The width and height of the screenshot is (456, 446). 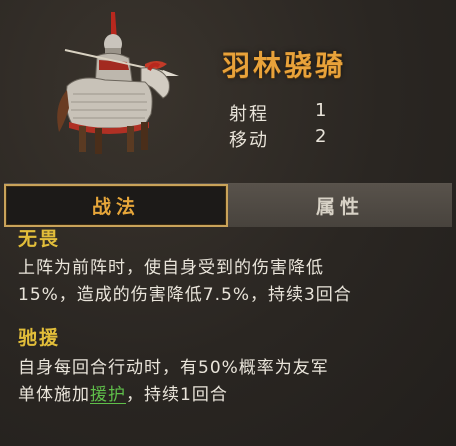 What do you see at coordinates (171, 268) in the screenshot?
I see `skill-desc-line: 上阵为前阵时，使自身受到的伤害降低` at bounding box center [171, 268].